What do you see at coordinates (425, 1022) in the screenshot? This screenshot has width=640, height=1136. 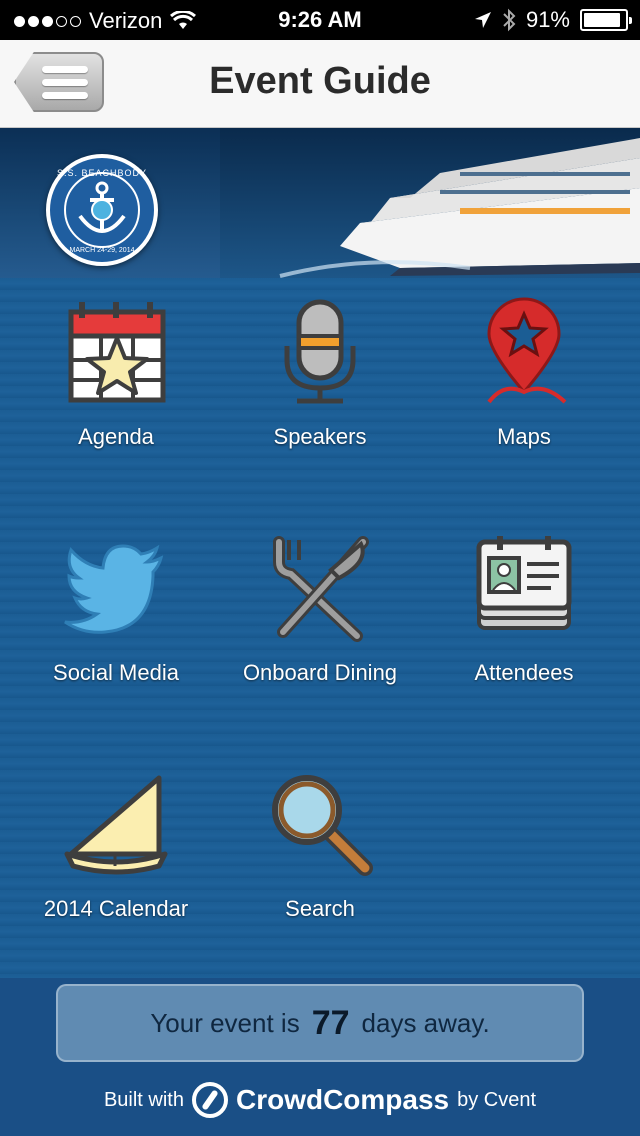 I see `countdown-suffix: days away.` at bounding box center [425, 1022].